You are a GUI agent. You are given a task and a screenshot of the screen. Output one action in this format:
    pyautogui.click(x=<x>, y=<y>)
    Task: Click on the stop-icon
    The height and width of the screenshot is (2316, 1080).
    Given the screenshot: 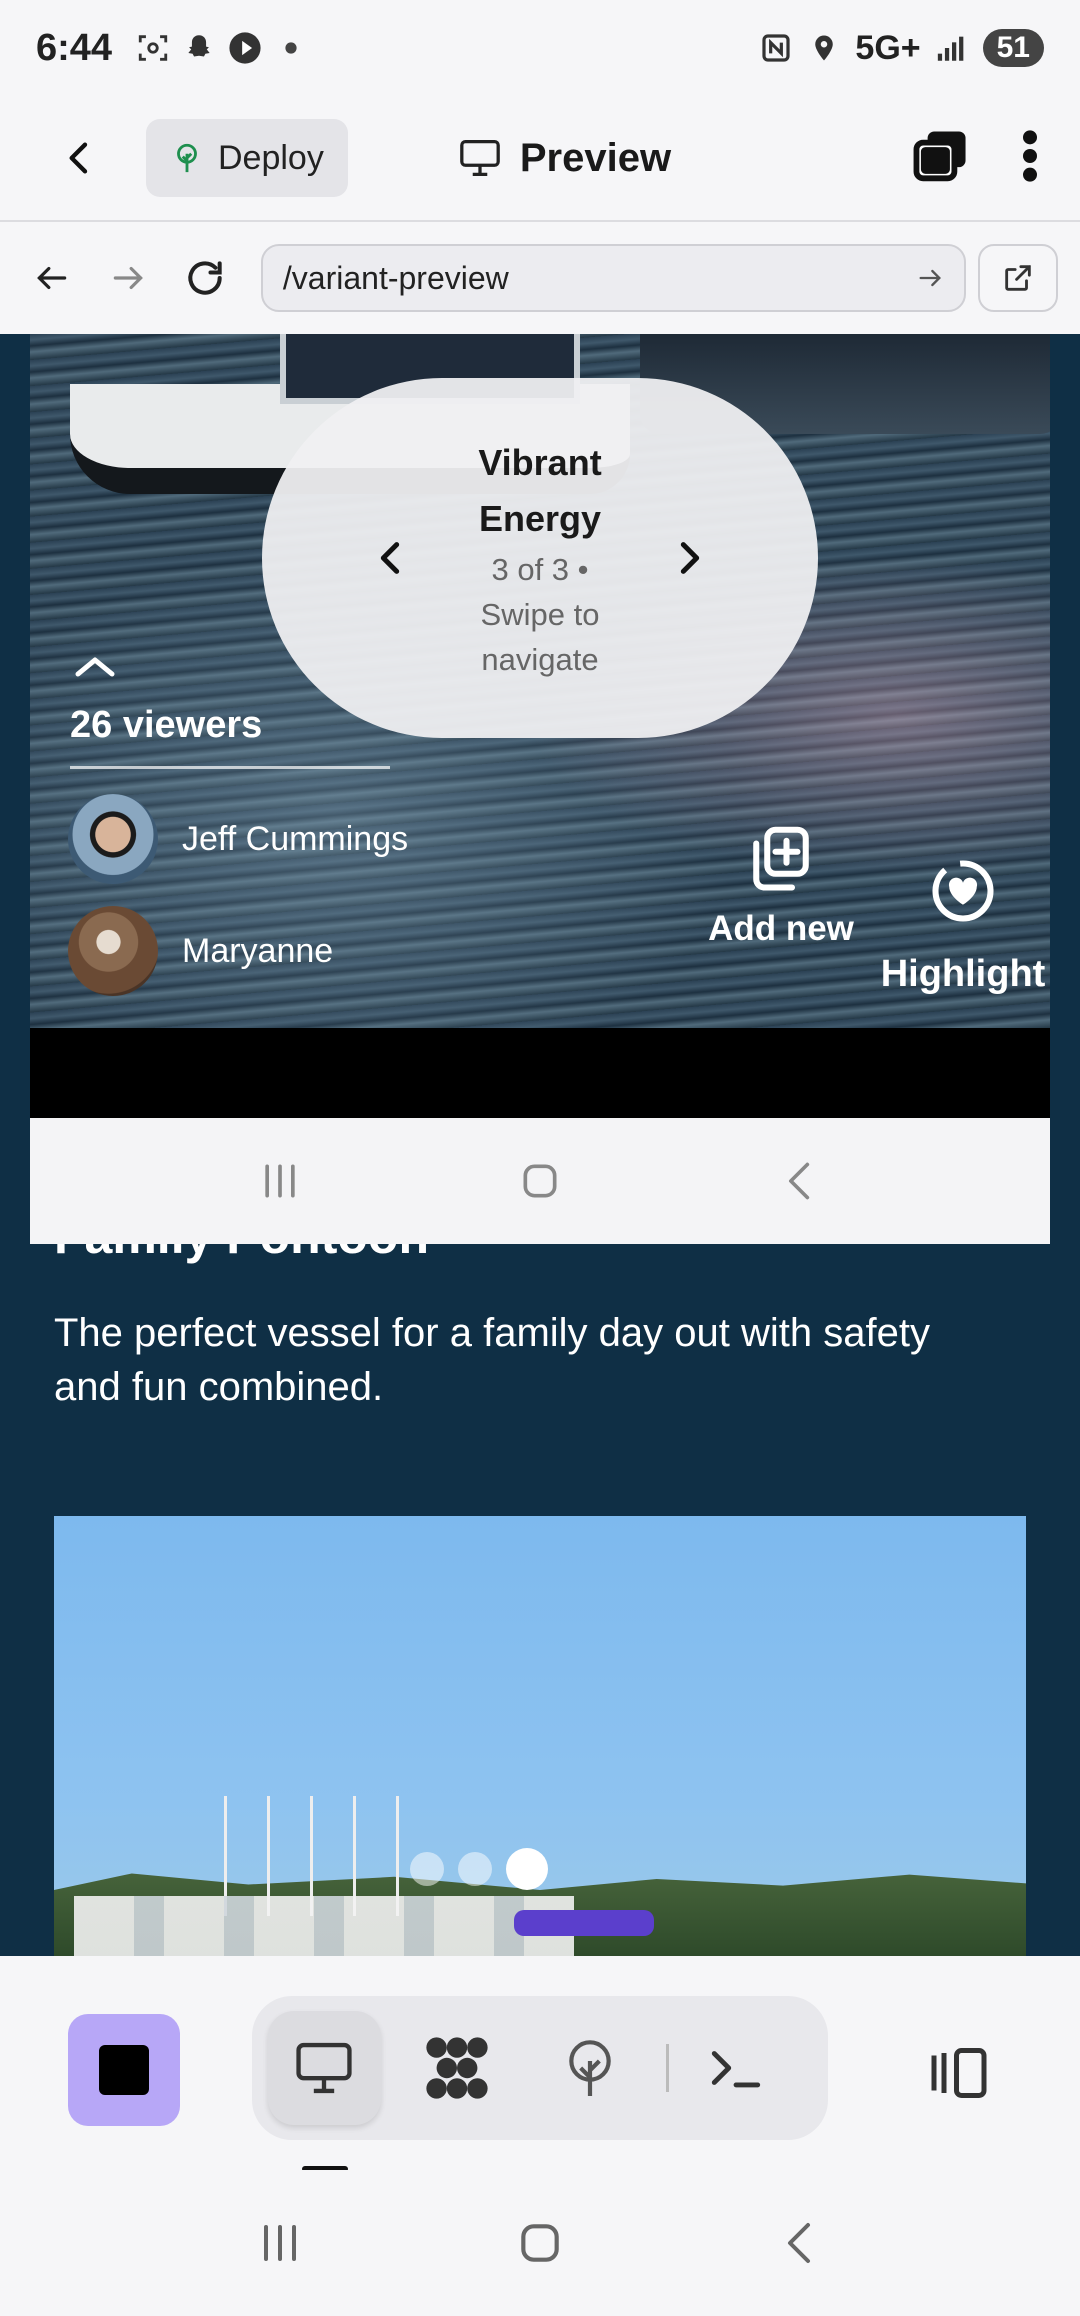 What is the action you would take?
    pyautogui.click(x=124, y=2070)
    